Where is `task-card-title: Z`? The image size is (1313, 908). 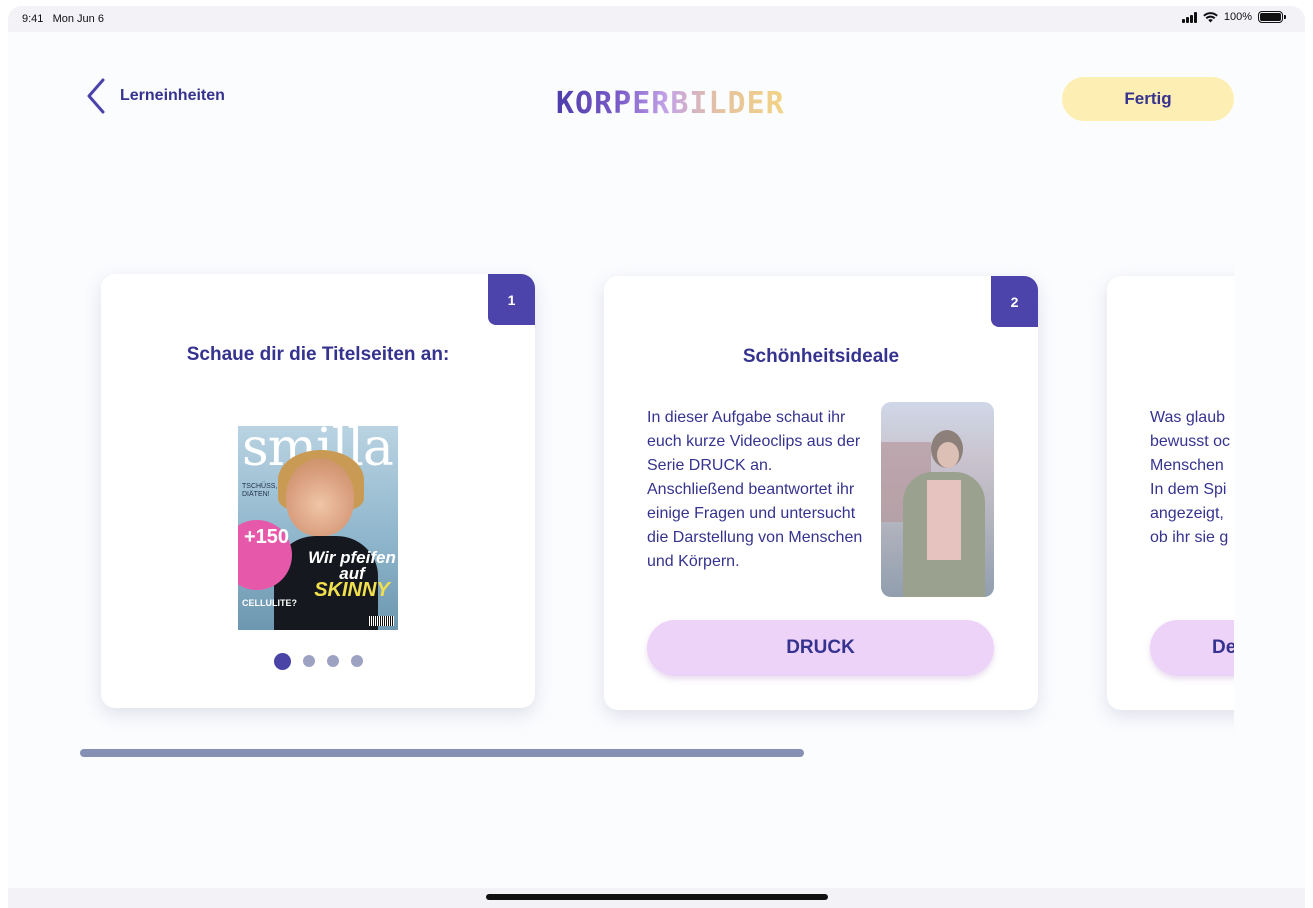
task-card-title: Z is located at coordinates (1190, 357).